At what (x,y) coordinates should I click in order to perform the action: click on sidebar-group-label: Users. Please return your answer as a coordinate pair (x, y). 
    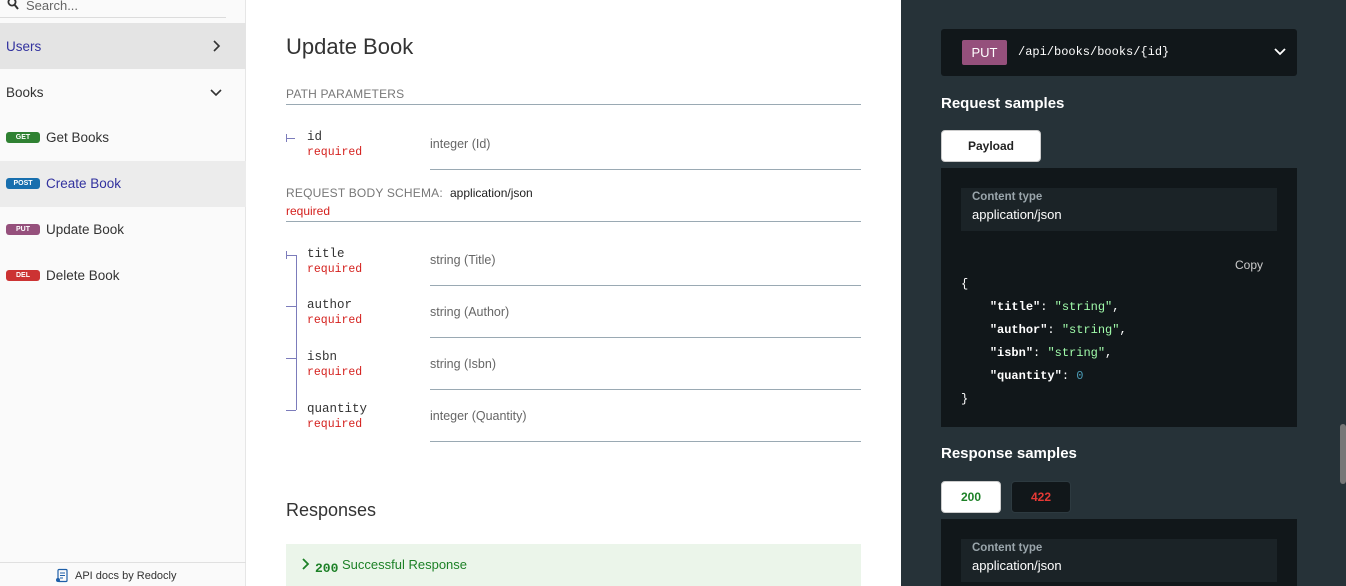
    Looking at the image, I should click on (24, 46).